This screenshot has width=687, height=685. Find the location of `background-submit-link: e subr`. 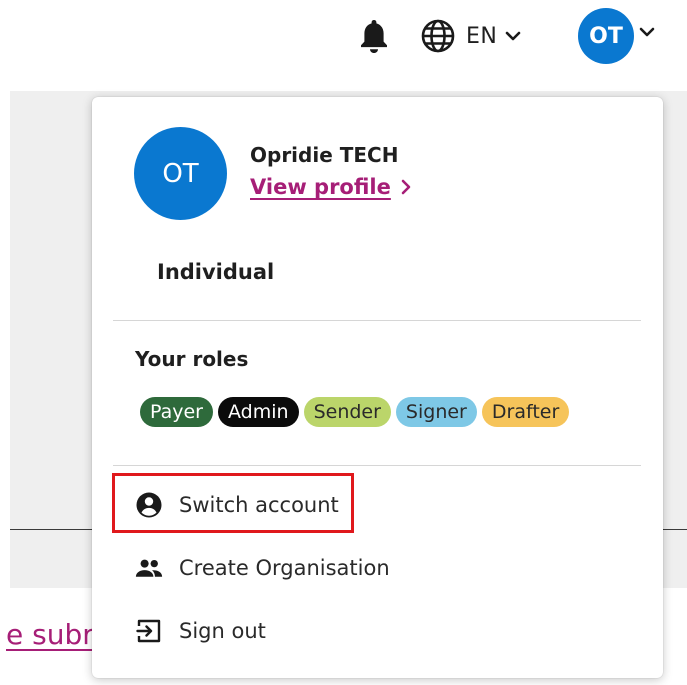

background-submit-link: e subr is located at coordinates (51, 634).